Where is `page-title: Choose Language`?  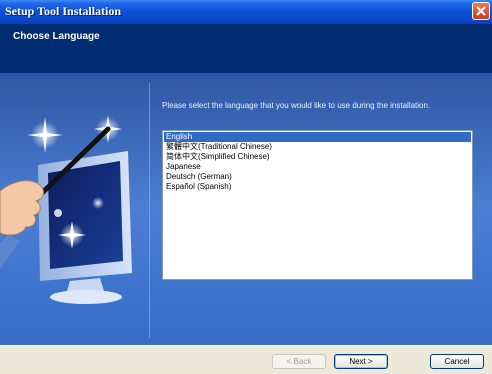 page-title: Choose Language is located at coordinates (56, 36).